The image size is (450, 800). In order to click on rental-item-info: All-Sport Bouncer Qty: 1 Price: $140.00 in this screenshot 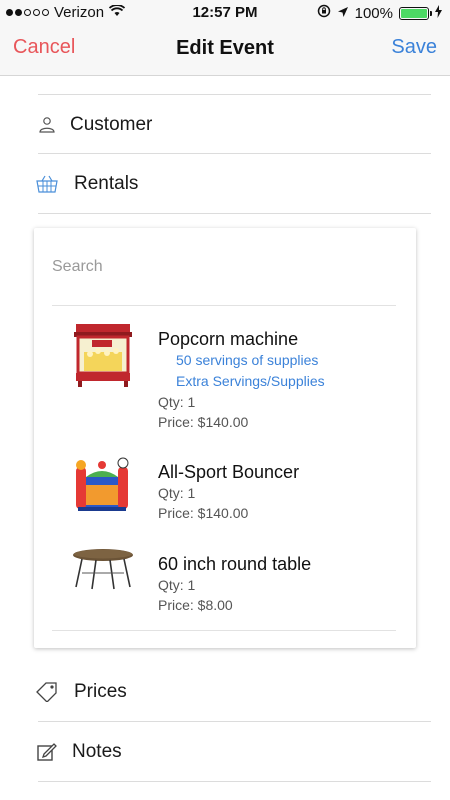, I will do `click(228, 492)`.